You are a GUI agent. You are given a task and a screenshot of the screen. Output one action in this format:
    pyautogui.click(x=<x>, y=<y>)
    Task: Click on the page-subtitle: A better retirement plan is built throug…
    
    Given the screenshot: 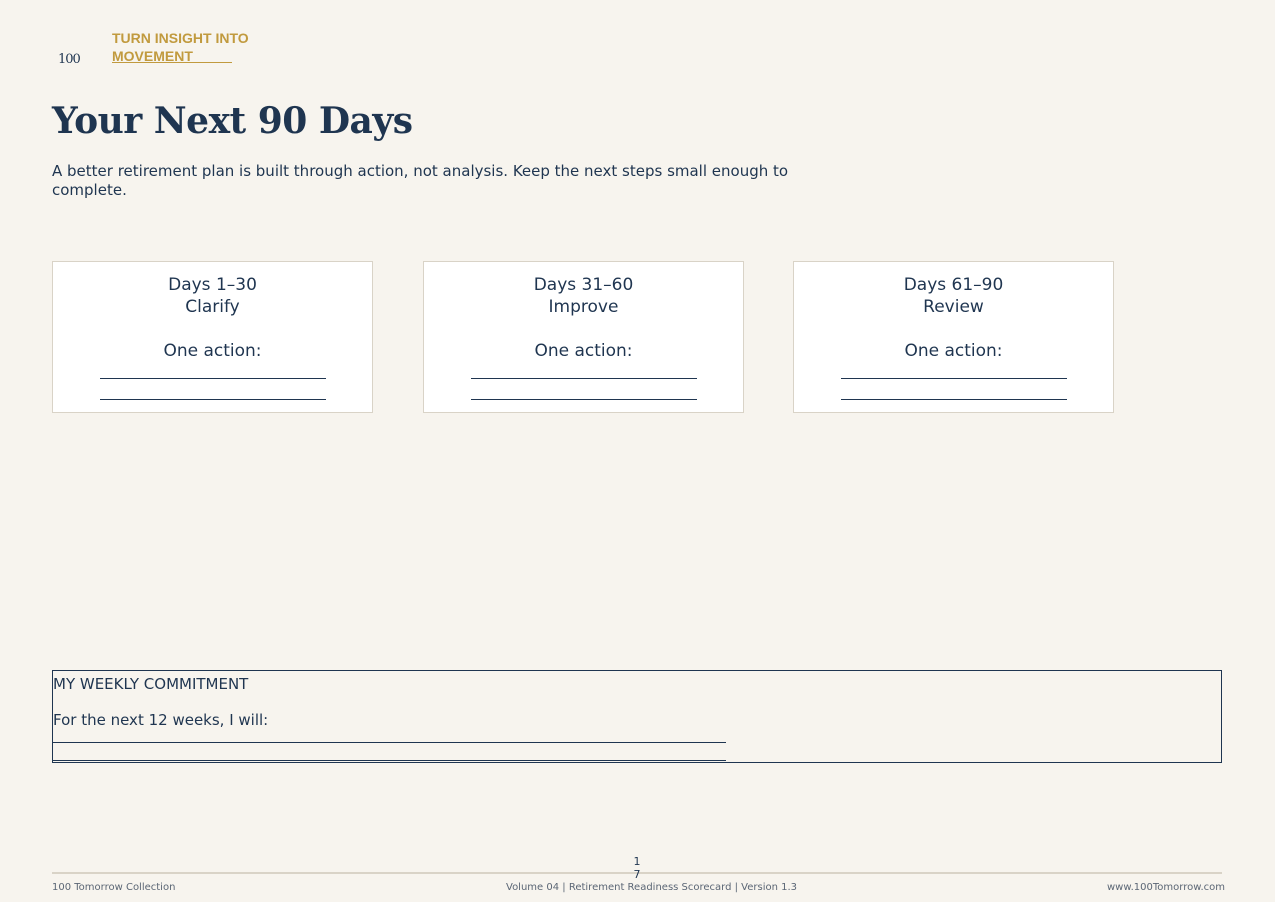 What is the action you would take?
    pyautogui.click(x=420, y=180)
    